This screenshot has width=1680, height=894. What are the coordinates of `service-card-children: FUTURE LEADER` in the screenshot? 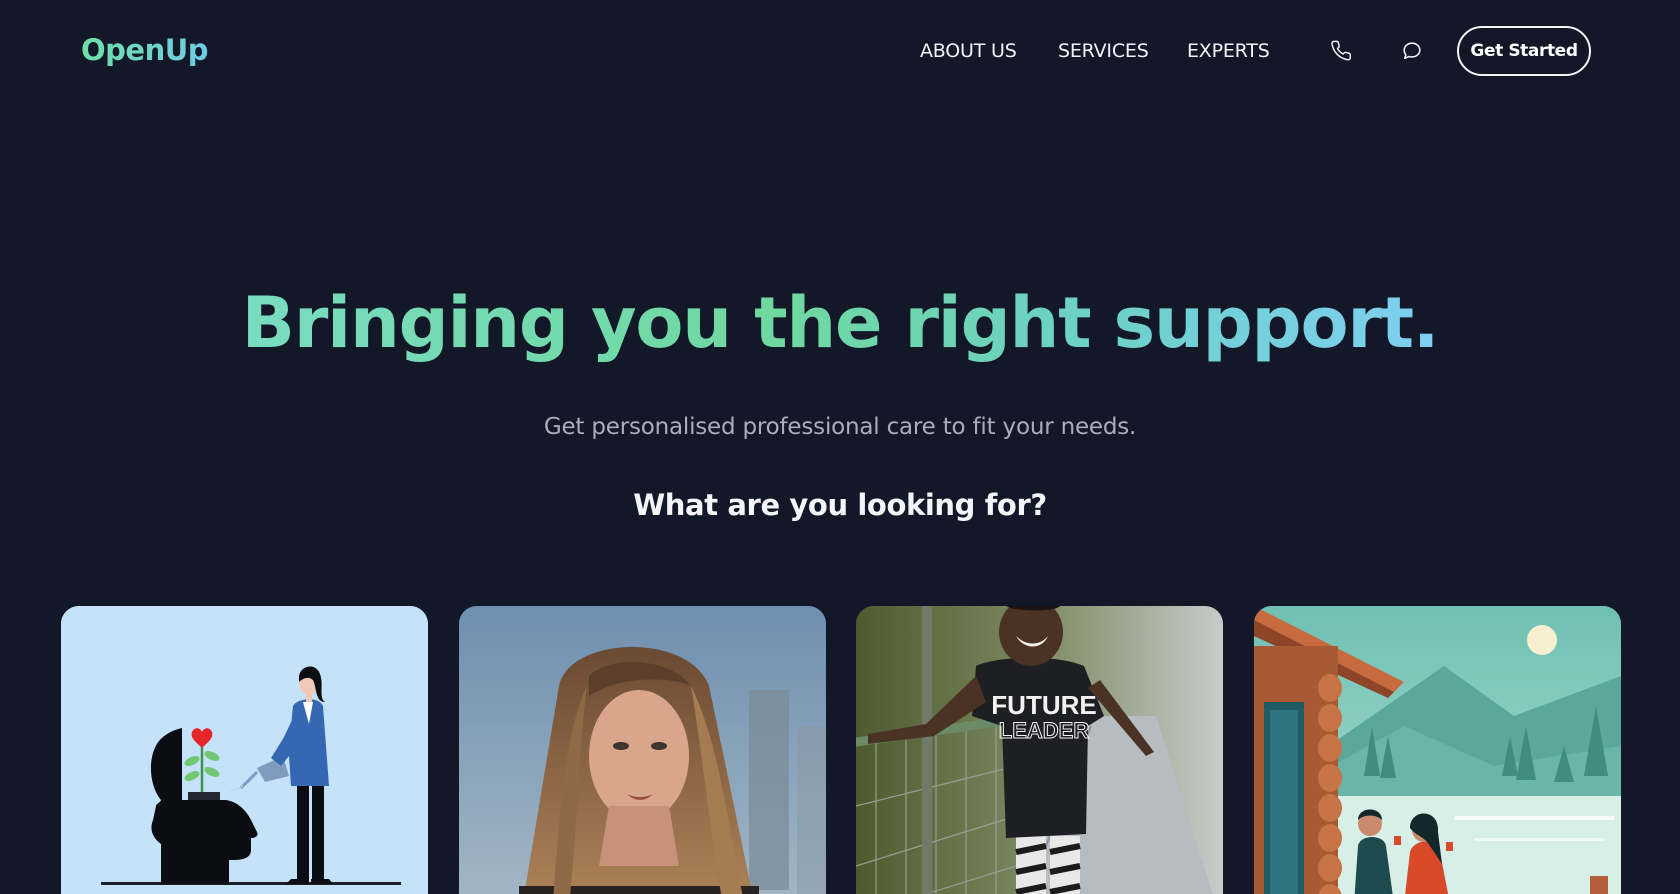 It's located at (1039, 750).